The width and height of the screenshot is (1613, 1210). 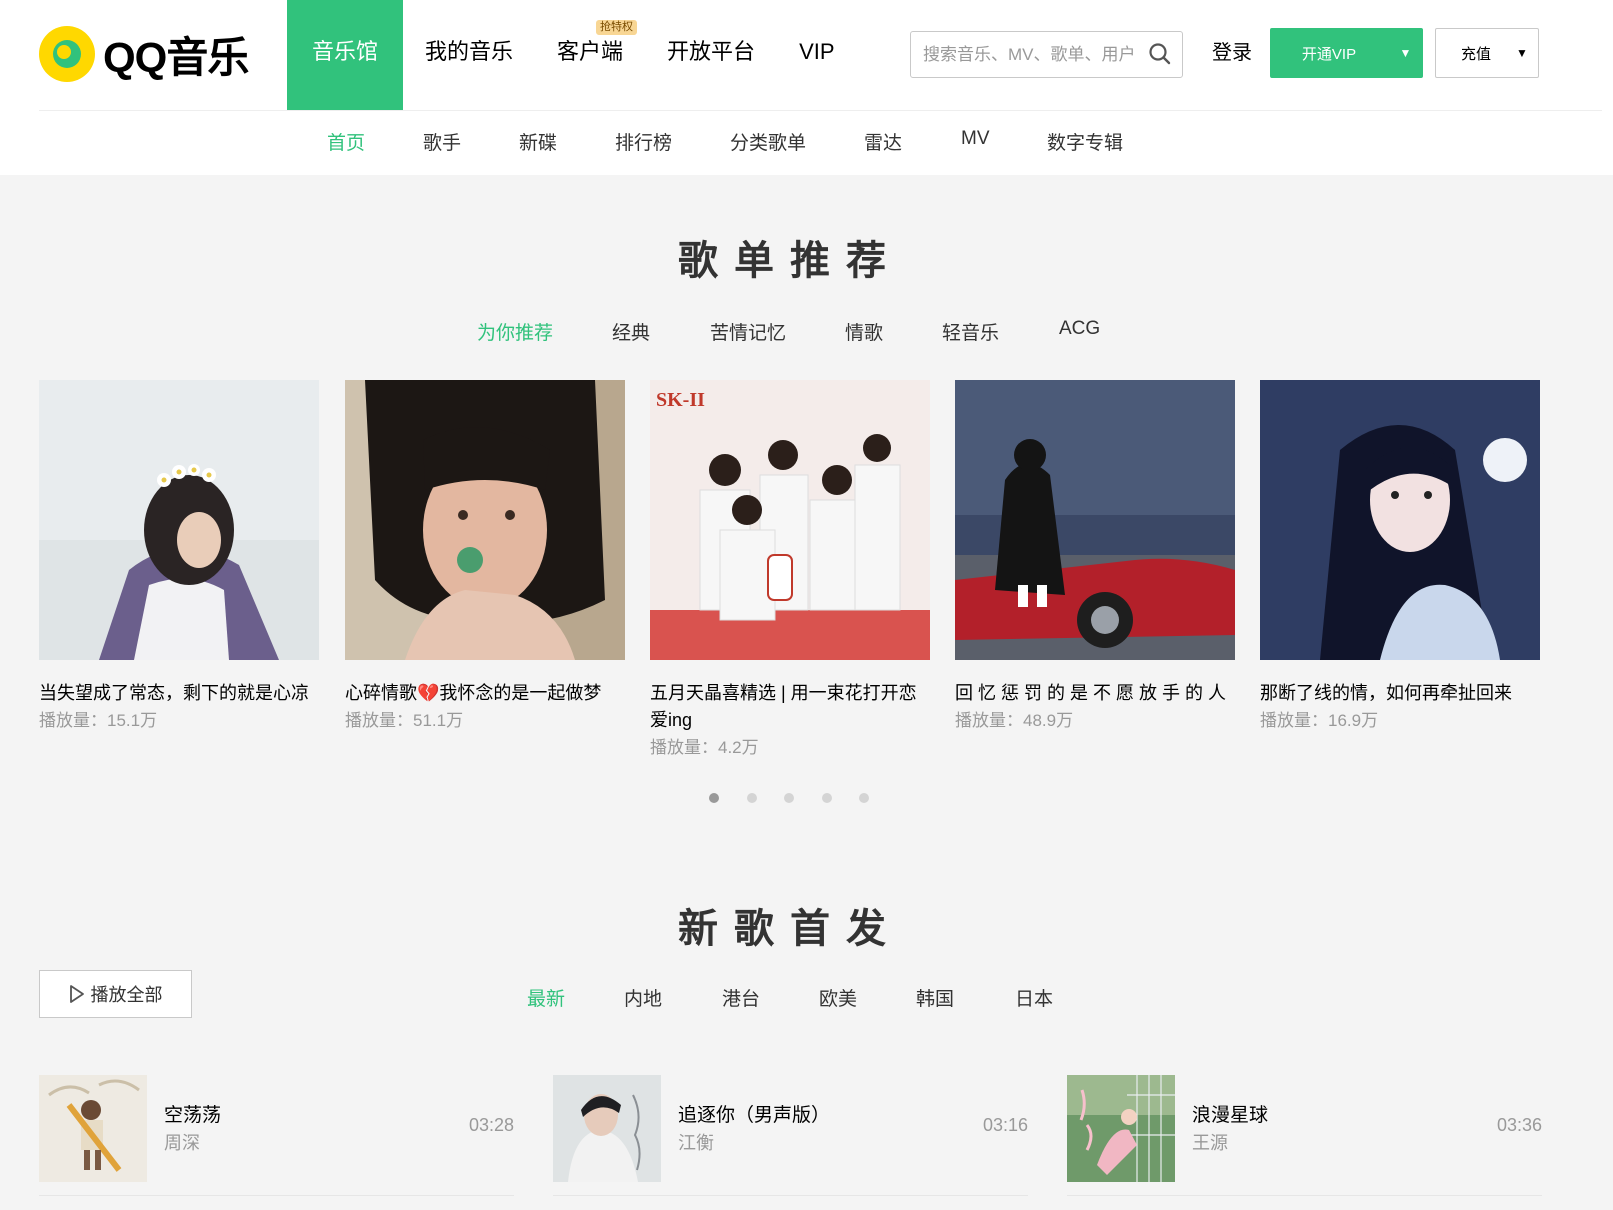 What do you see at coordinates (790, 261) in the screenshot?
I see `playlist-section-title: 歌单推荐` at bounding box center [790, 261].